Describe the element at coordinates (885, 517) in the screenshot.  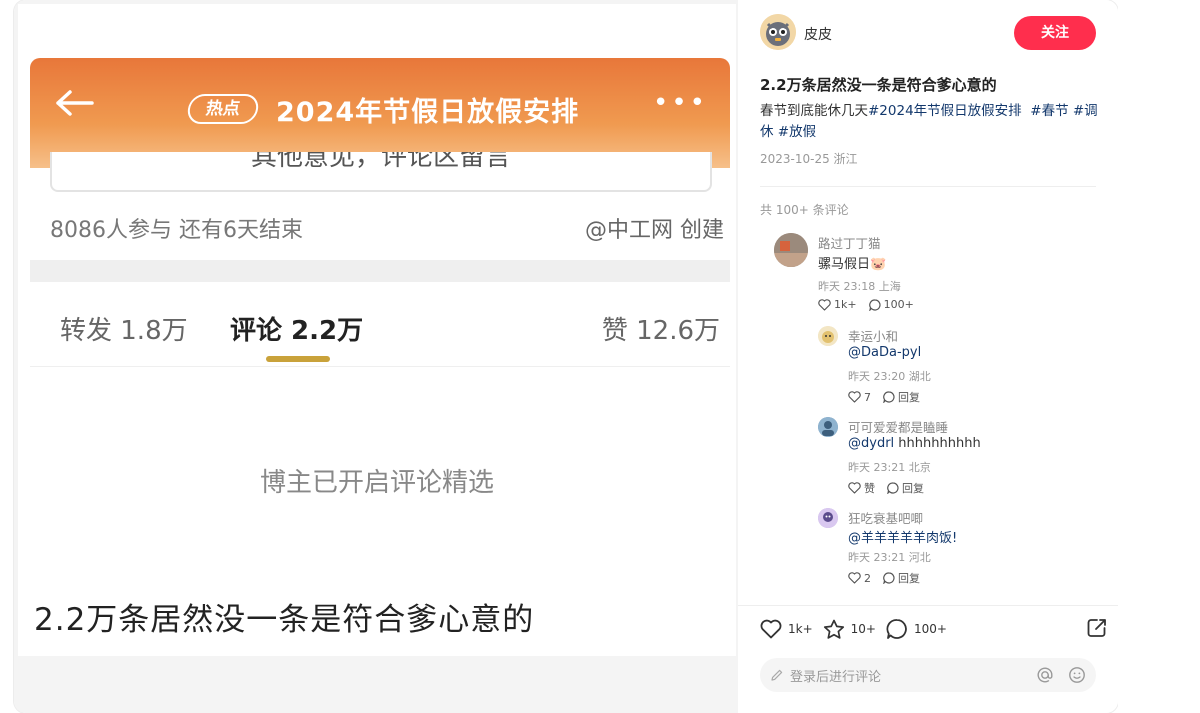
I see `comment-author: 狂吃衰基吧唧` at that location.